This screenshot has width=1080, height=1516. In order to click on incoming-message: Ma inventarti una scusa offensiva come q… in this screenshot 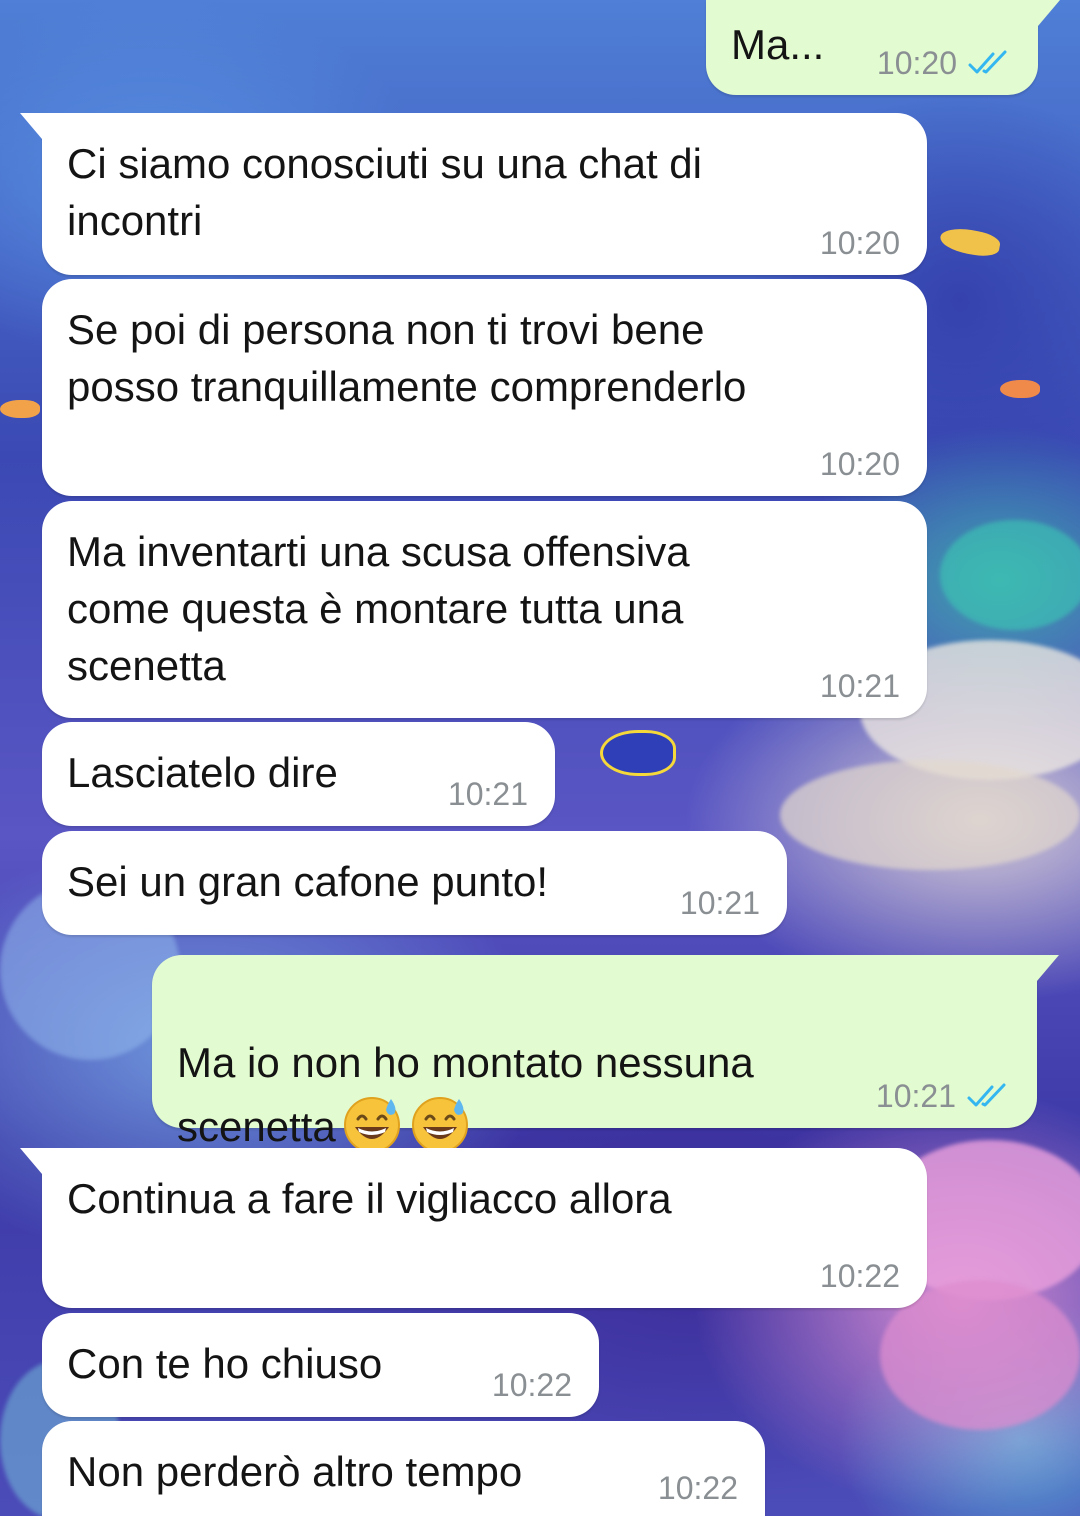, I will do `click(484, 609)`.